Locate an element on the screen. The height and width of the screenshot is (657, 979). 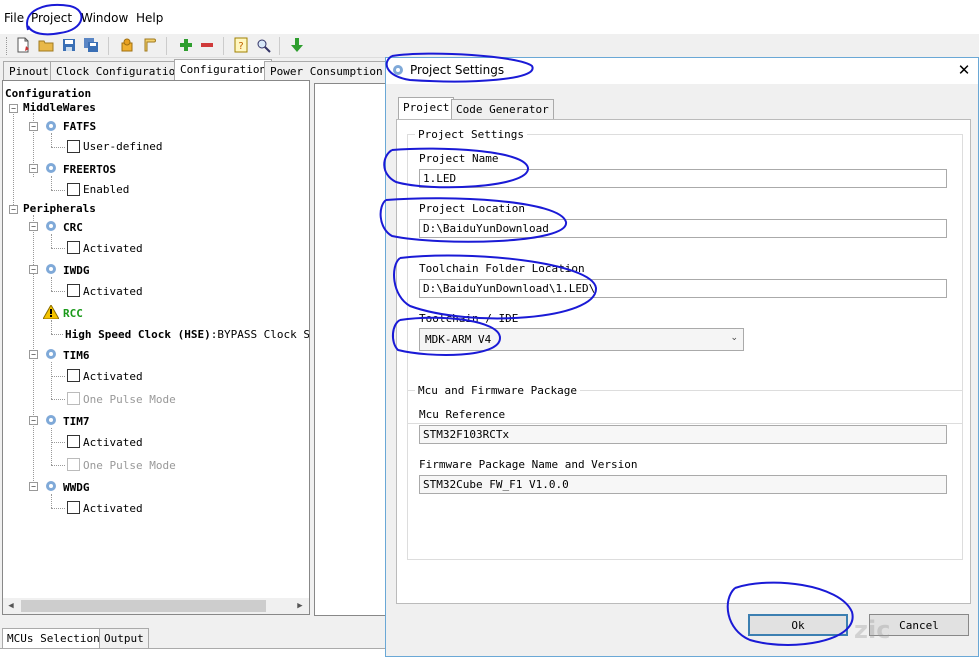
tree-crc: CRC is located at coordinates (73, 227).